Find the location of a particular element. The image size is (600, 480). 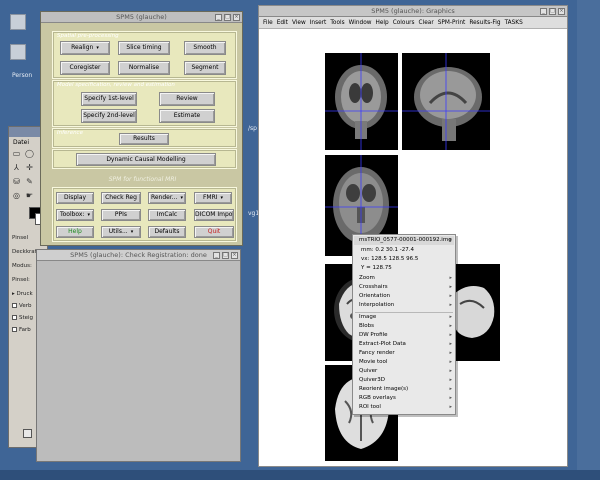

ppis-button: PPIs is located at coordinates (121, 215).